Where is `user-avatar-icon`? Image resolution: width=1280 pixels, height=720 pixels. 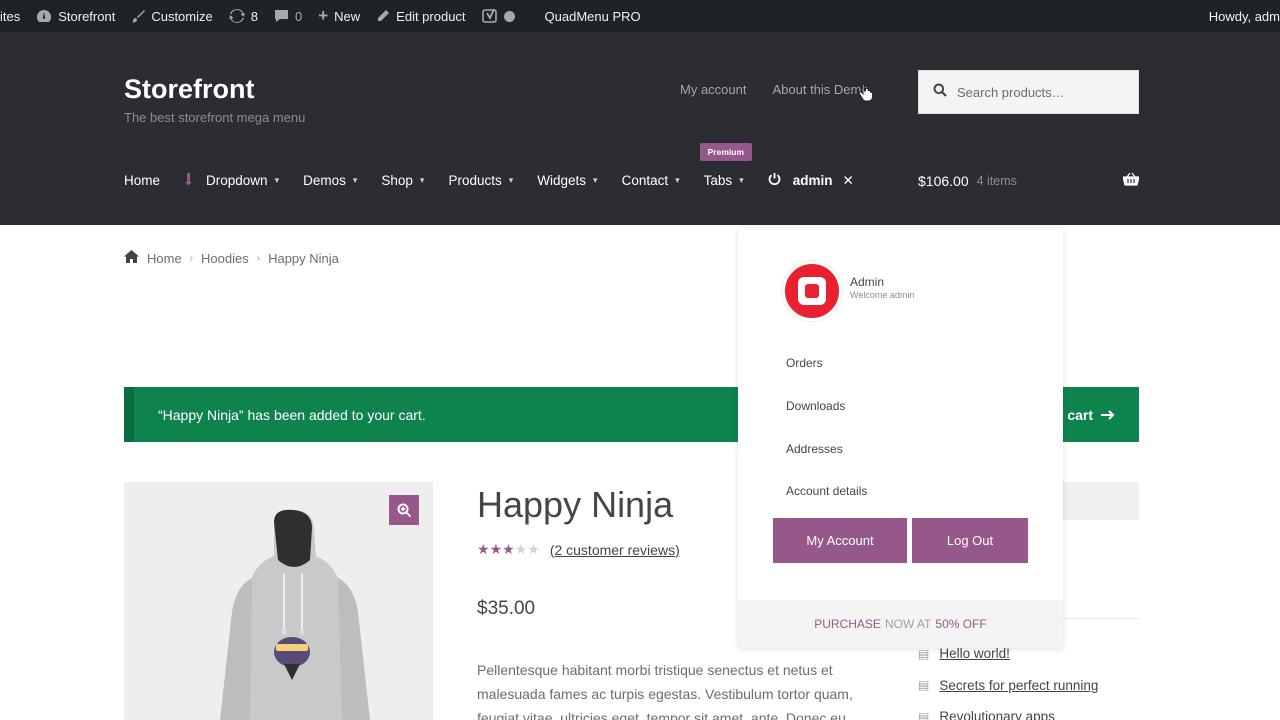
user-avatar-icon is located at coordinates (812, 291).